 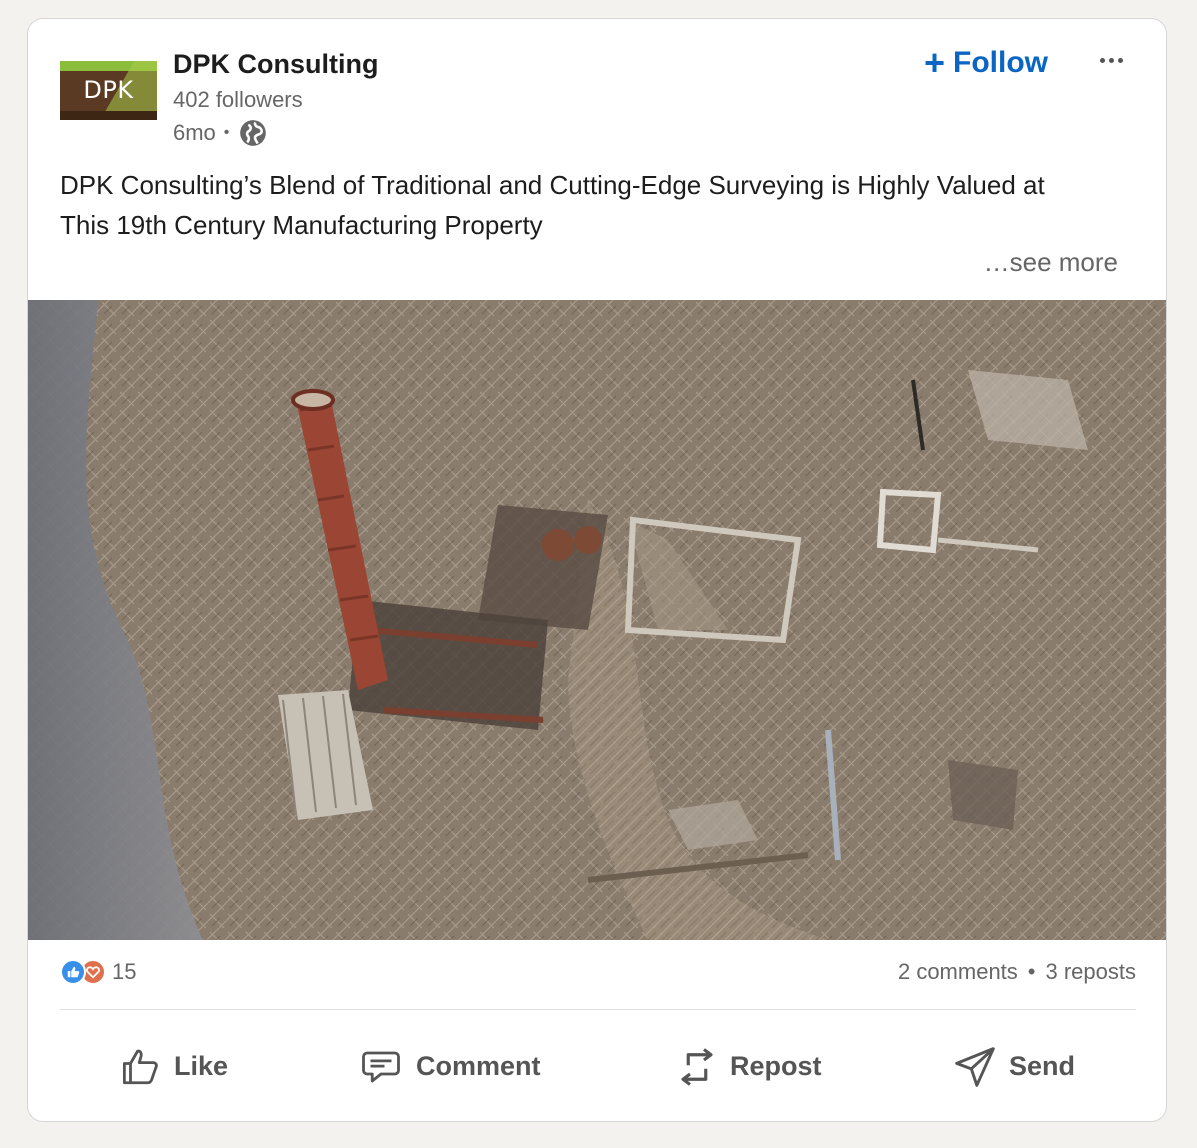 What do you see at coordinates (1051, 262) in the screenshot?
I see `see-more-link: …see more` at bounding box center [1051, 262].